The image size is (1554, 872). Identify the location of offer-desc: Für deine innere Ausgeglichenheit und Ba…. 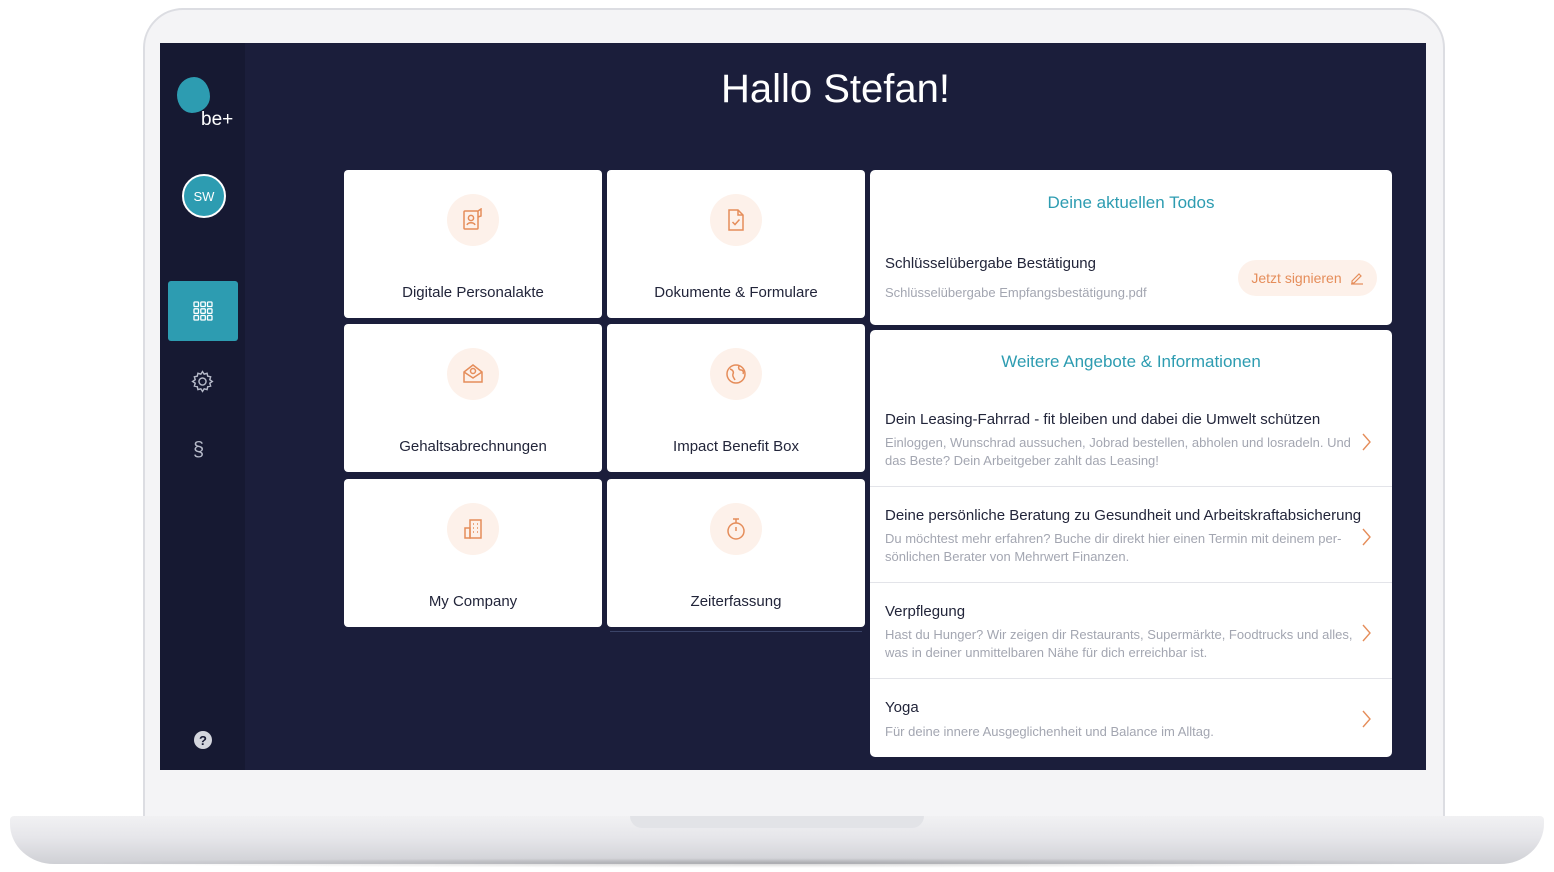
(1049, 731).